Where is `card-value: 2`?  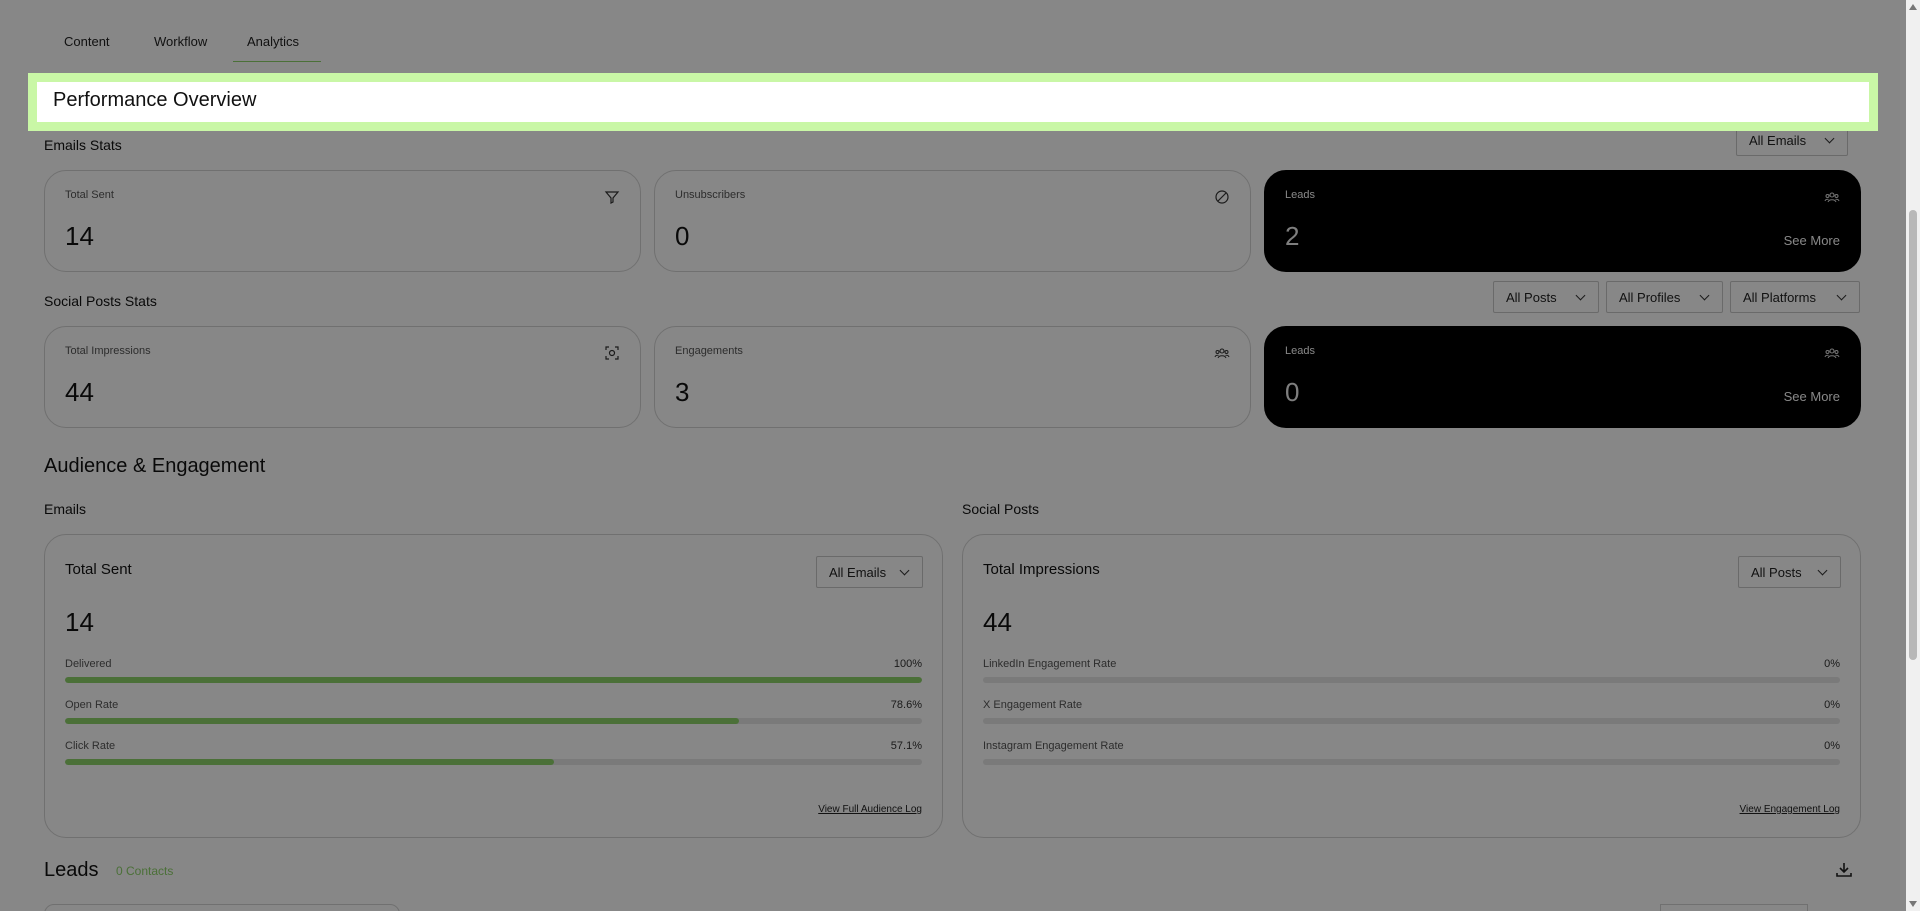
card-value: 2 is located at coordinates (1292, 236).